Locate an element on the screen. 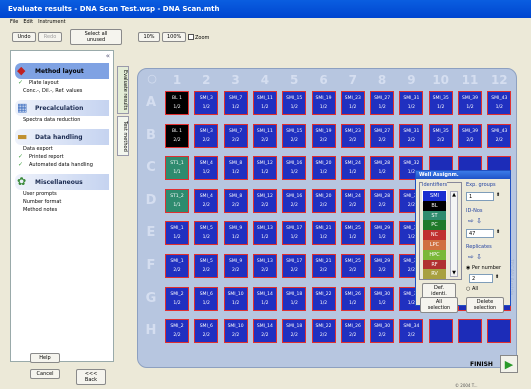  plate-well: SMI_8 1/2 is located at coordinates (235, 168).